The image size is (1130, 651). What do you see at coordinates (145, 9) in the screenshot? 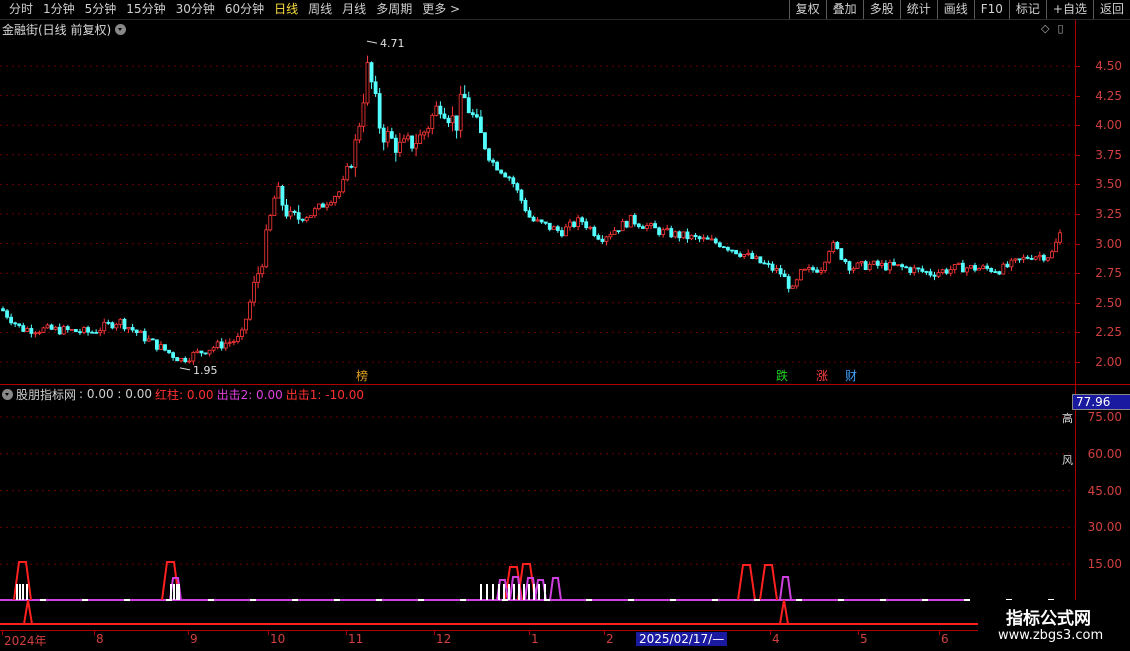
I see `tab-15min: 15分钟` at bounding box center [145, 9].